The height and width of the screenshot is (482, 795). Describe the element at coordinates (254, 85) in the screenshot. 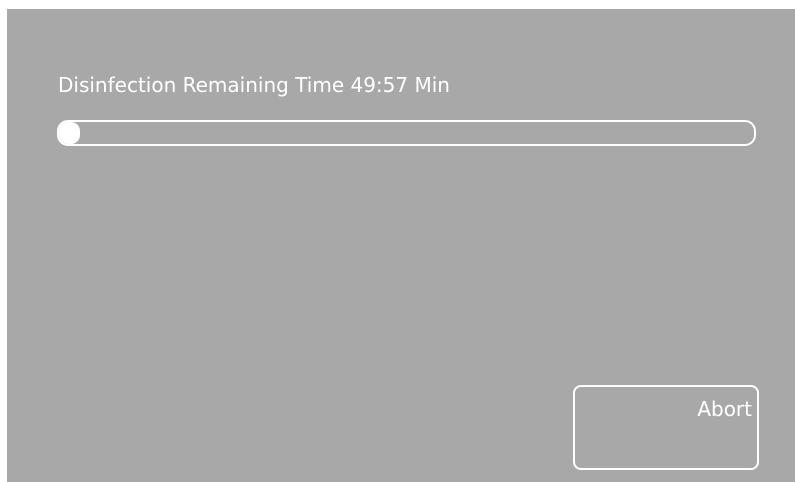

I see `remaining-time-label: Disinfection Remaining Time 49:57 Min` at that location.